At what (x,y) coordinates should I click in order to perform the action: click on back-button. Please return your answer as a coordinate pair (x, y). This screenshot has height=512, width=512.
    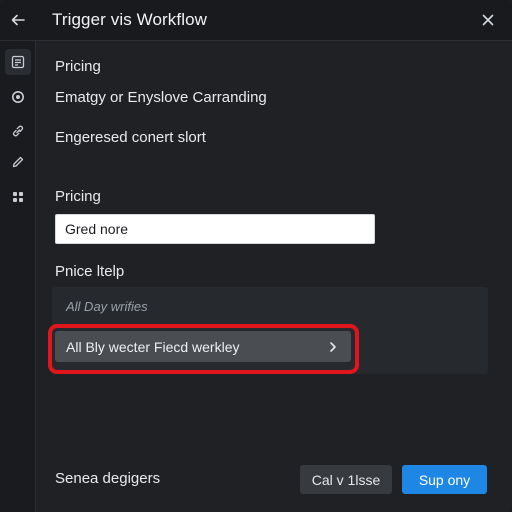
    Looking at the image, I should click on (18, 20).